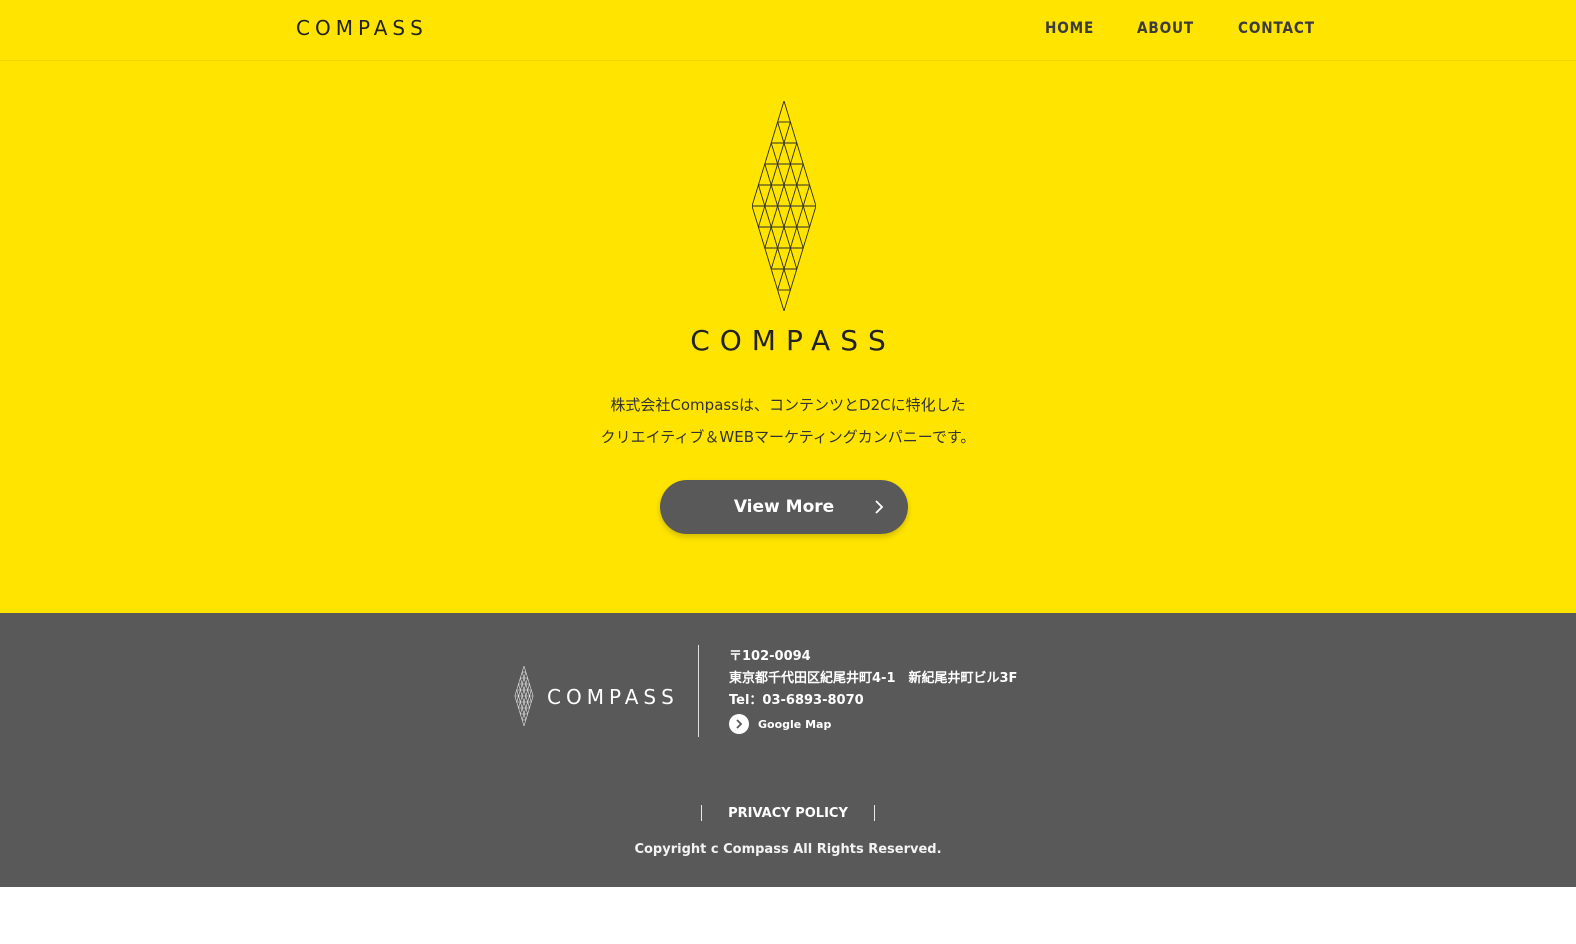  What do you see at coordinates (796, 700) in the screenshot?
I see `phone-number: Tel：03-6893-8070` at bounding box center [796, 700].